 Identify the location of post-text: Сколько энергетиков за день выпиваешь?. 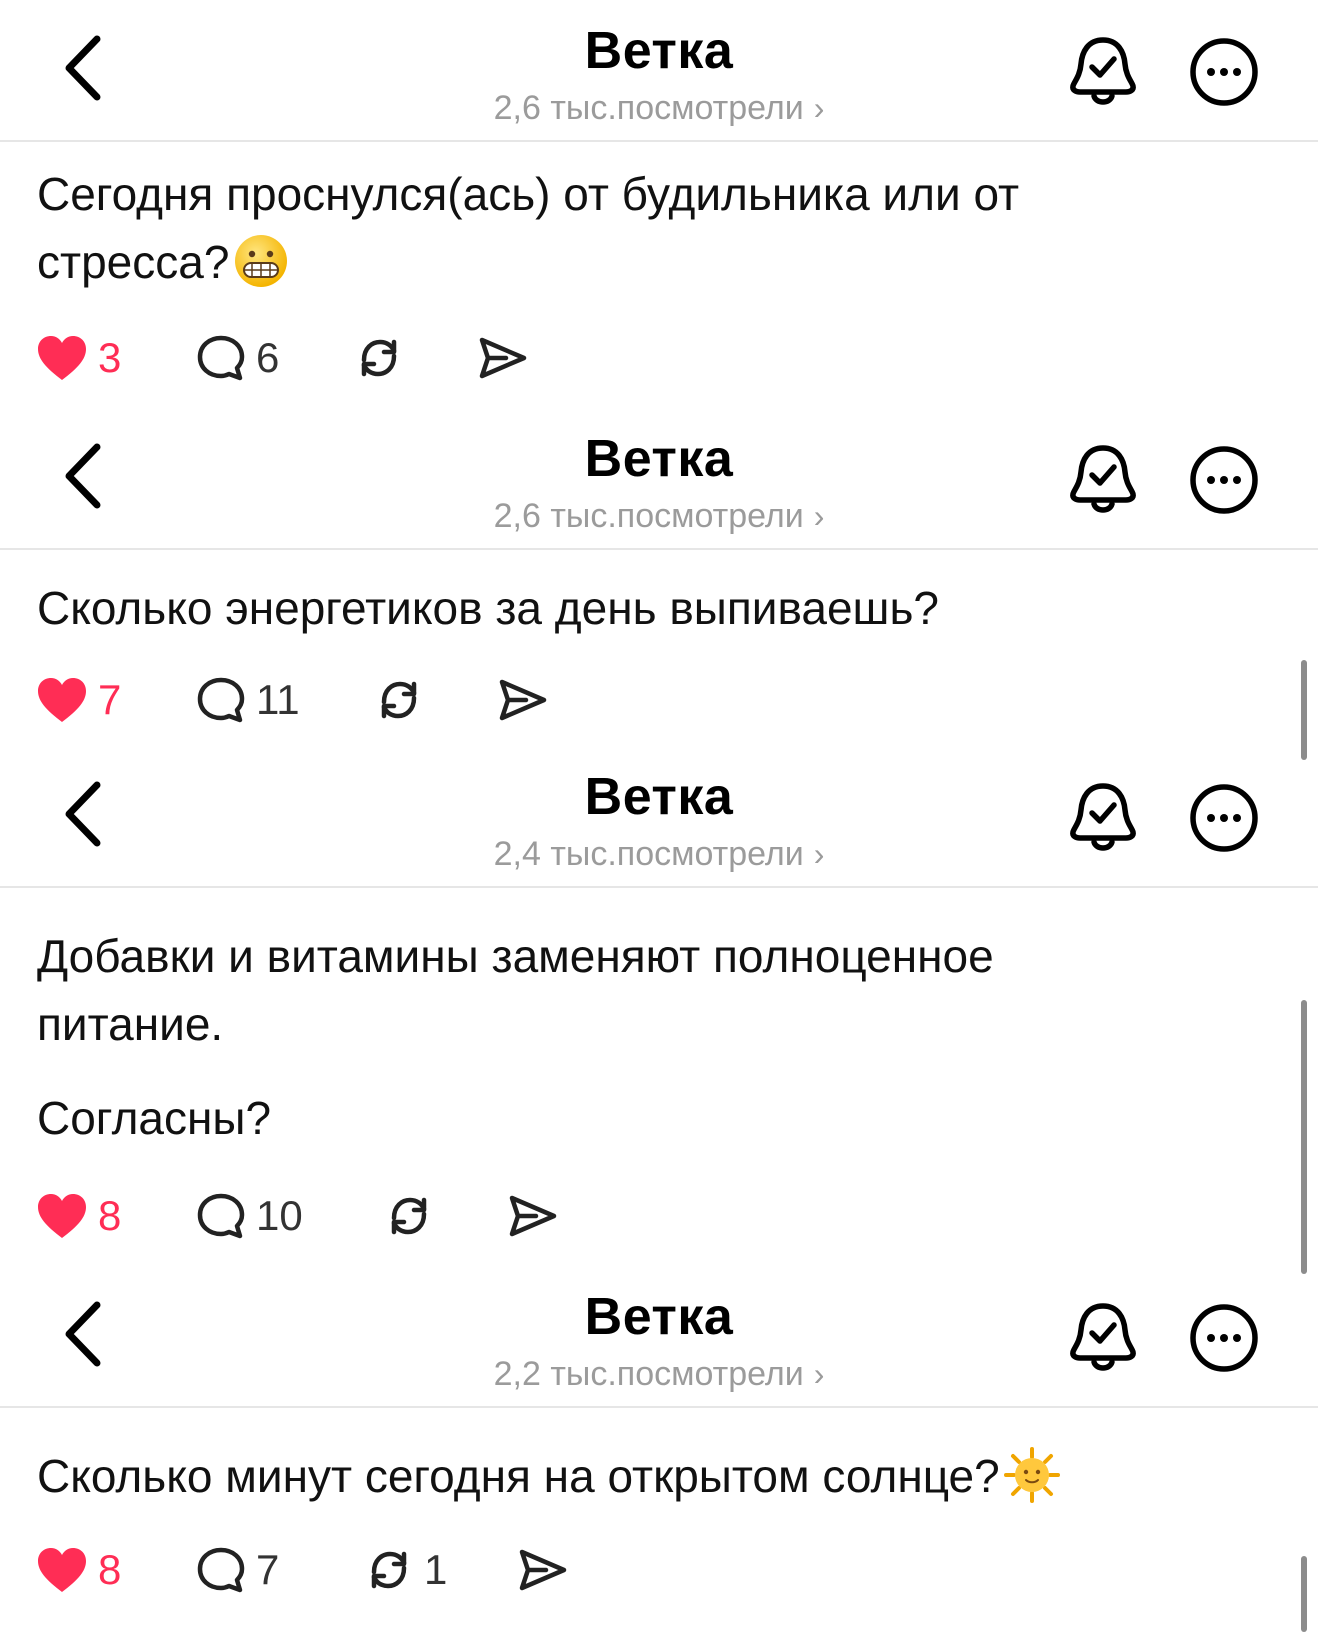
(652, 608).